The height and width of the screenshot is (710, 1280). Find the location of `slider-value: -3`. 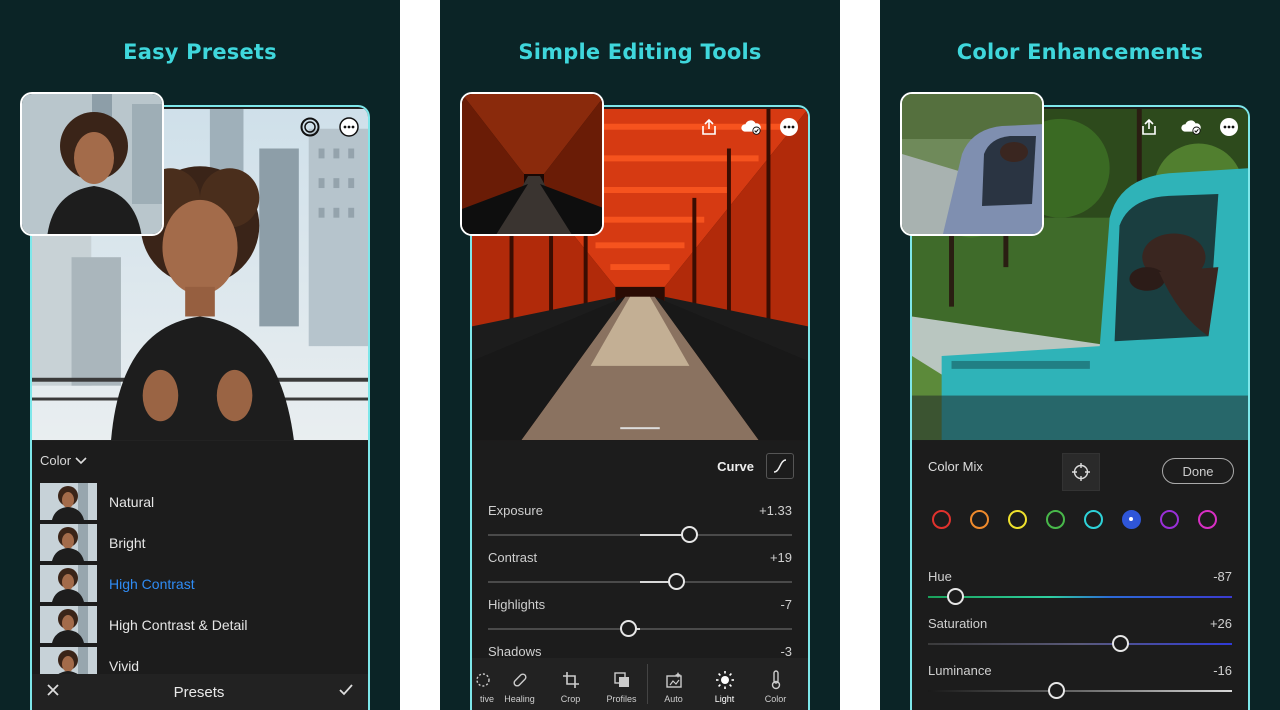

slider-value: -3 is located at coordinates (786, 651).